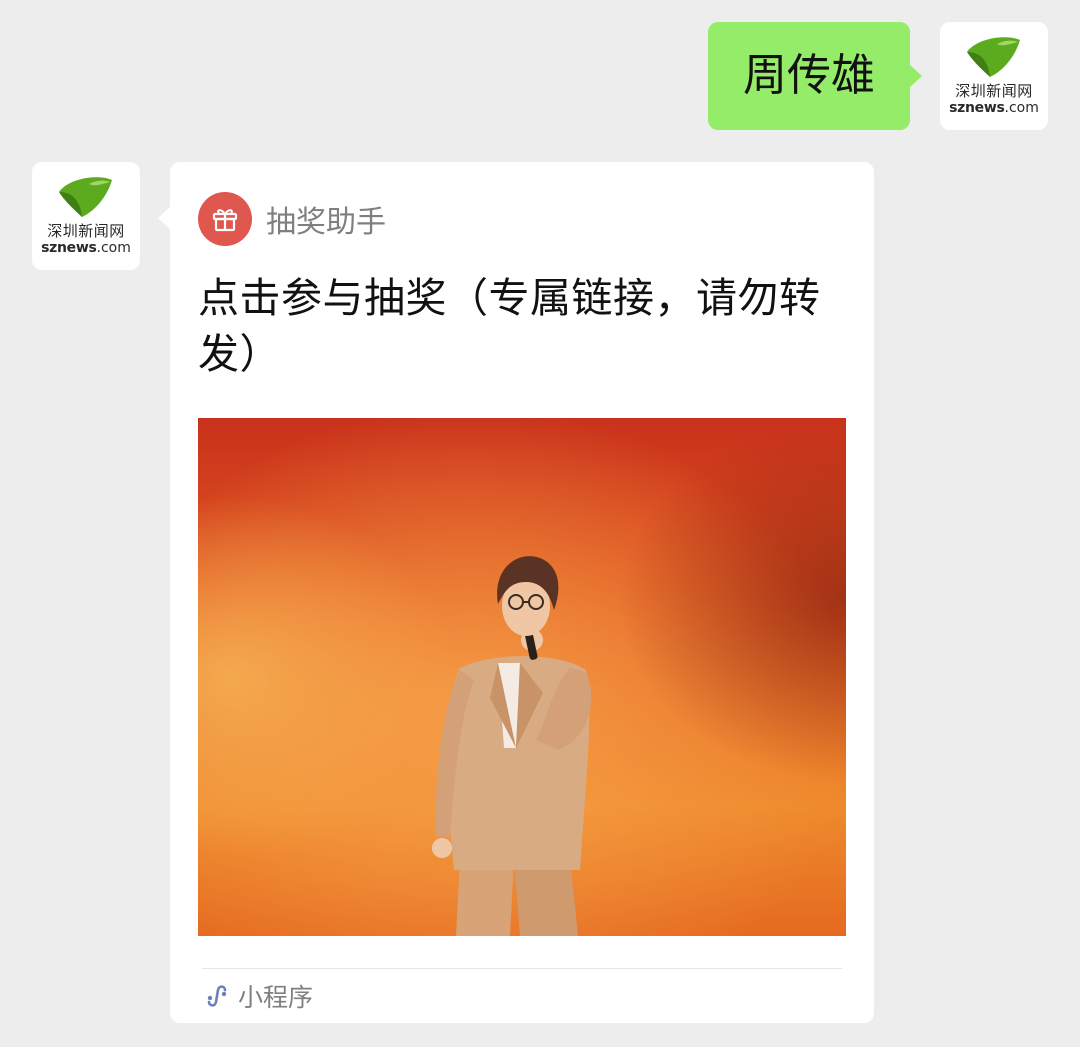 The width and height of the screenshot is (1080, 1047). Describe the element at coordinates (225, 219) in the screenshot. I see `gift-icon` at that location.